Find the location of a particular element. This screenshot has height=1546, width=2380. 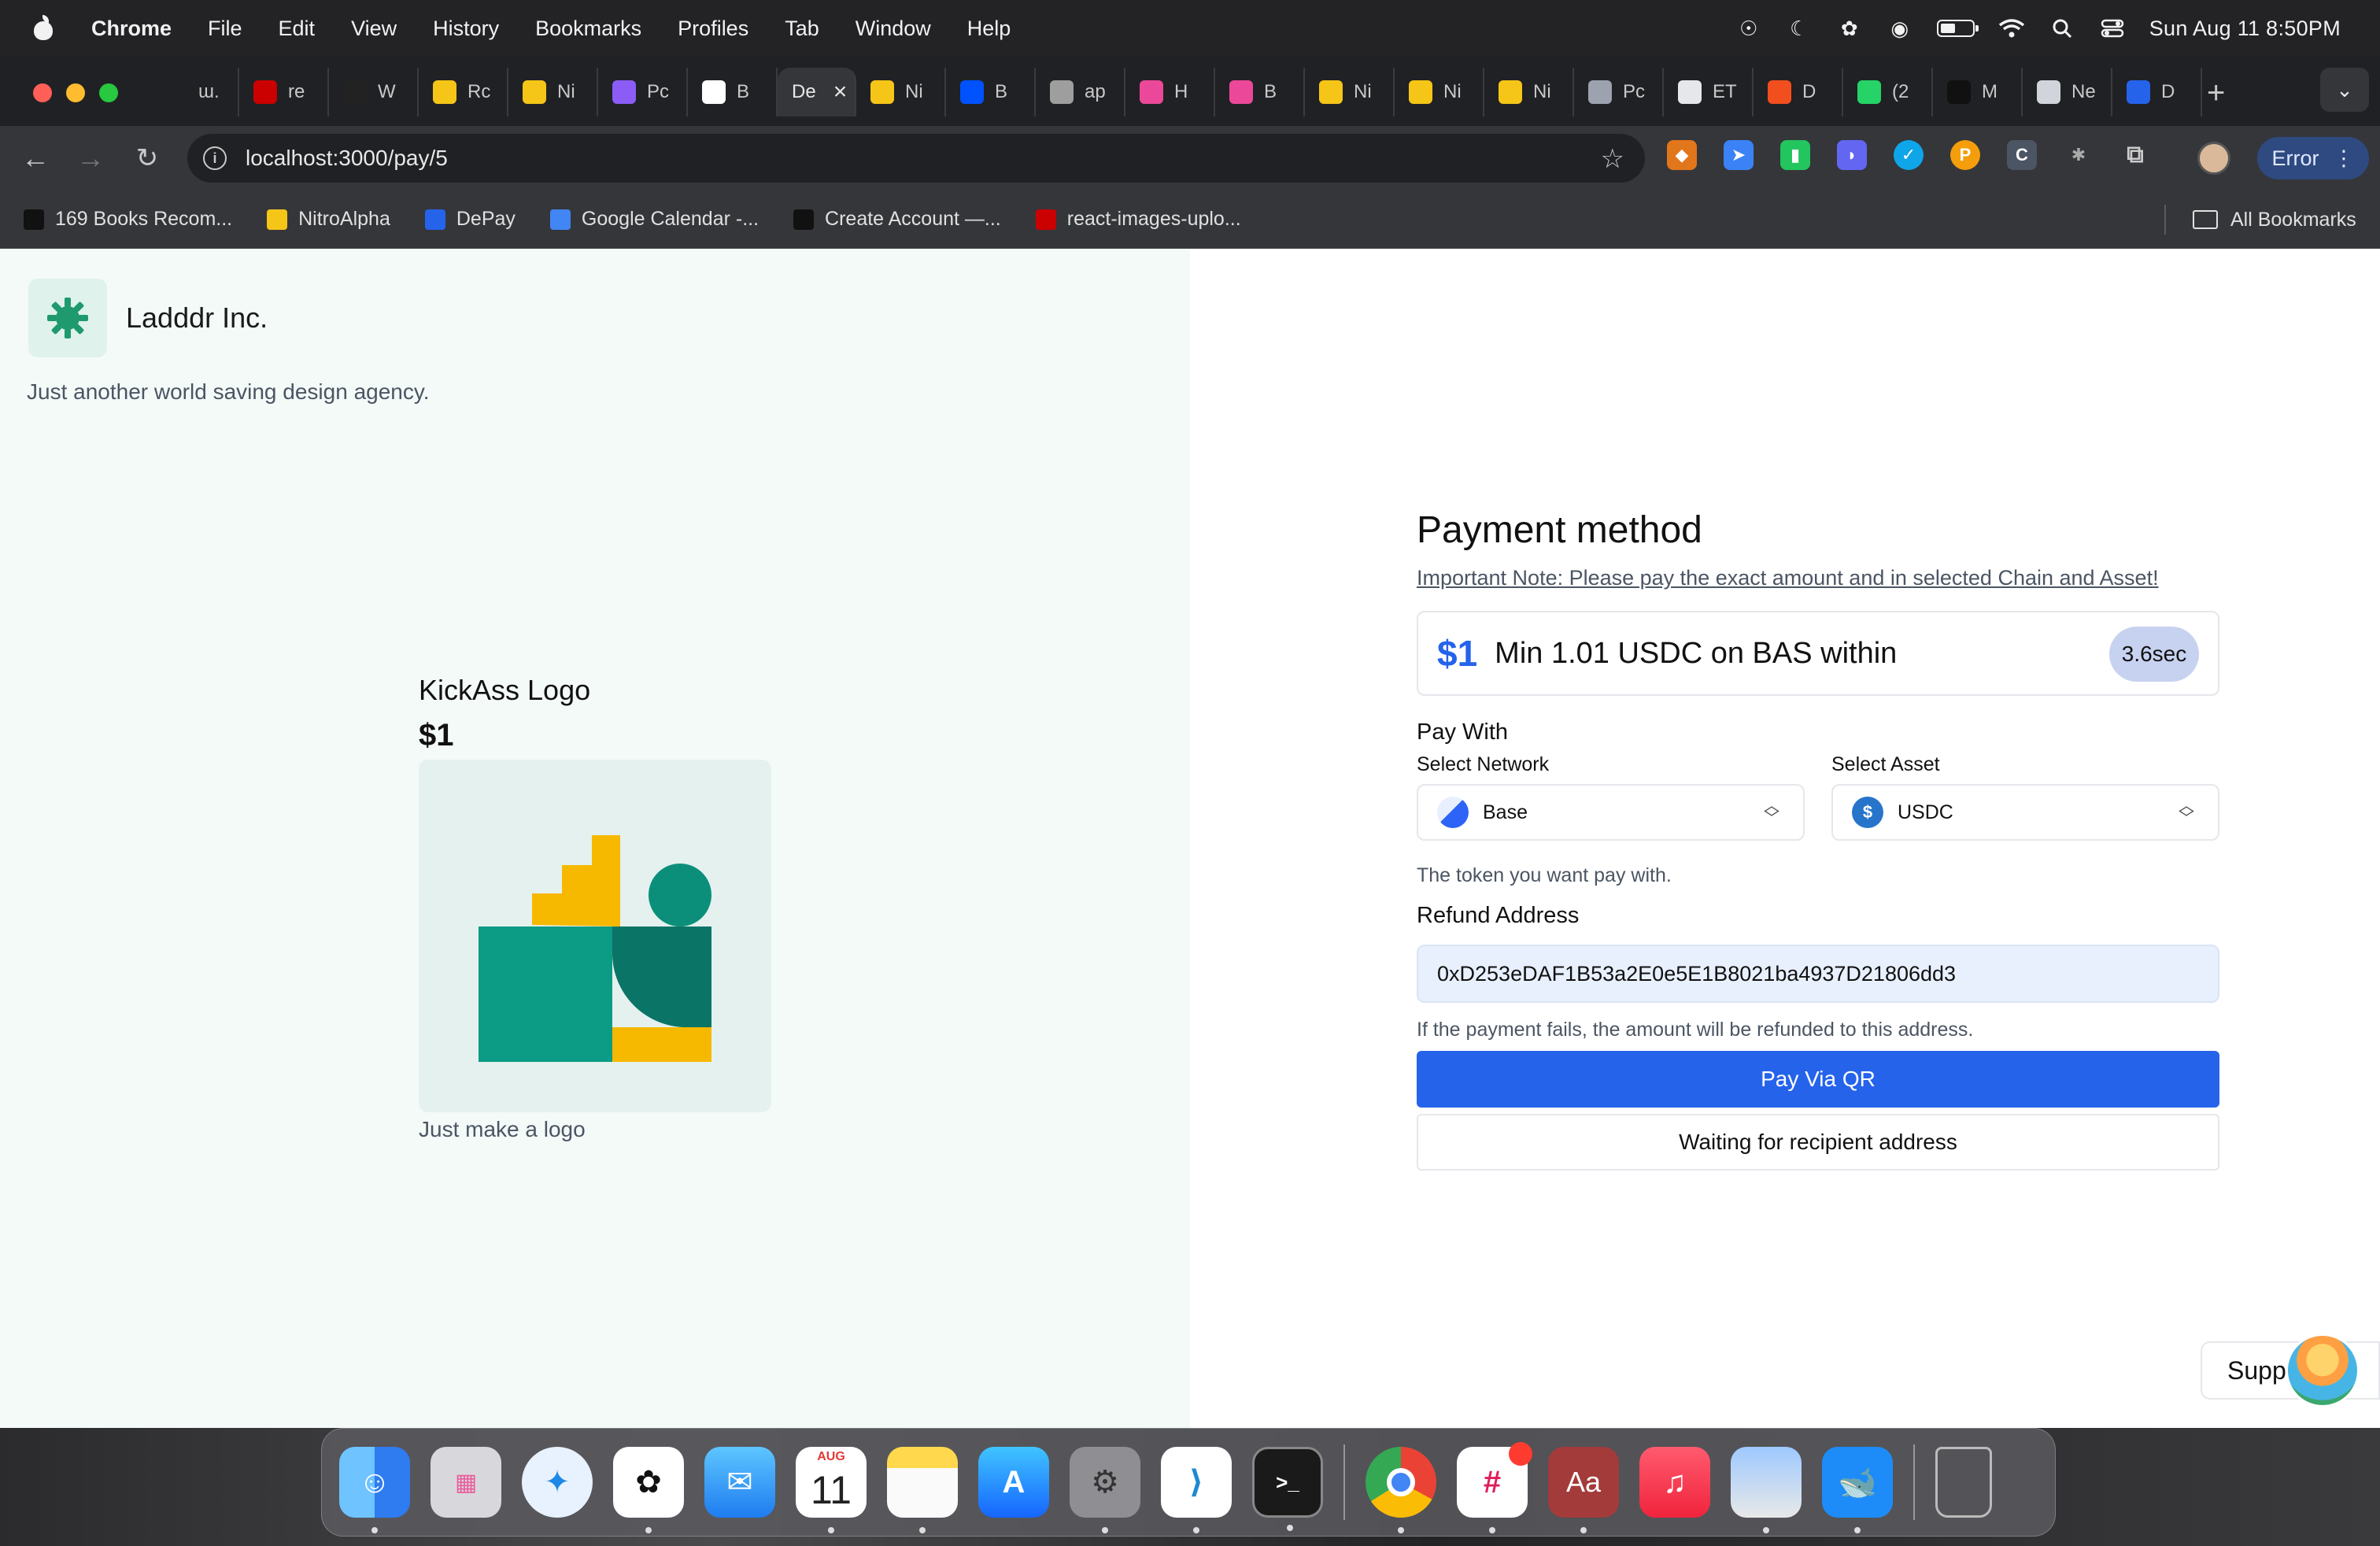

apple-menu-icon is located at coordinates (43, 28).